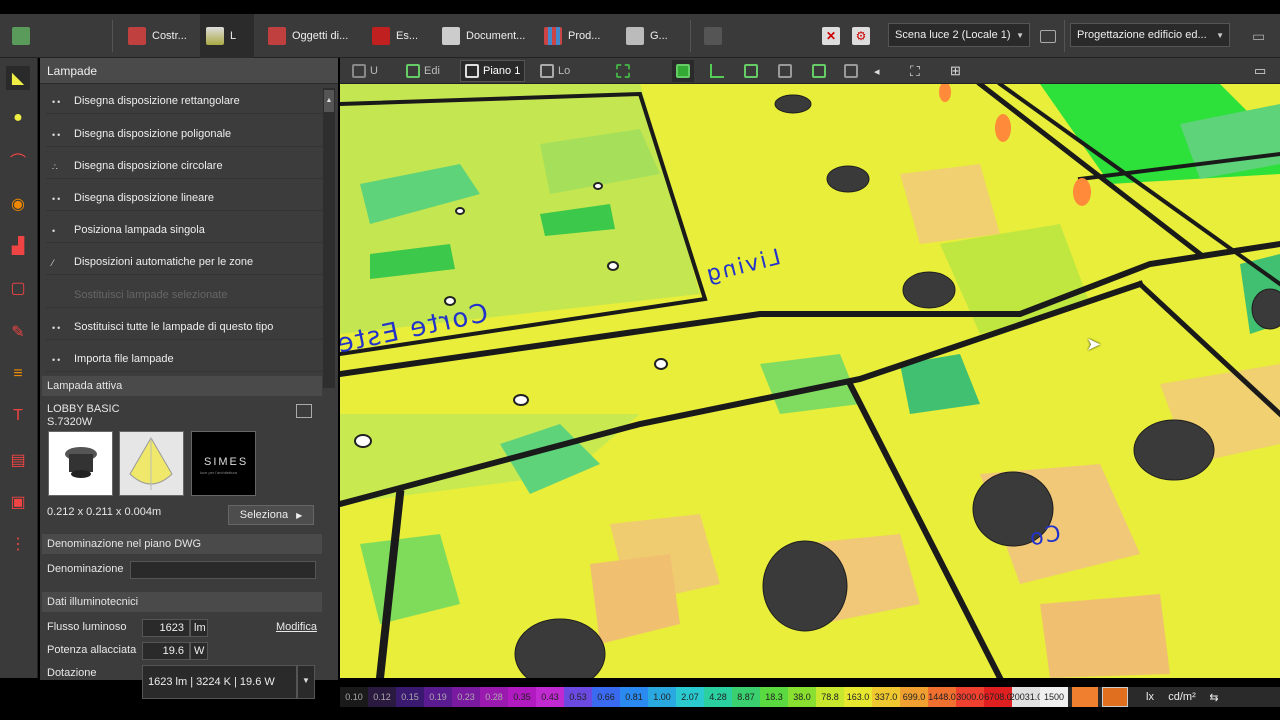 This screenshot has width=1280, height=720. I want to click on lamp-tool-icon: ◣, so click(18, 78).